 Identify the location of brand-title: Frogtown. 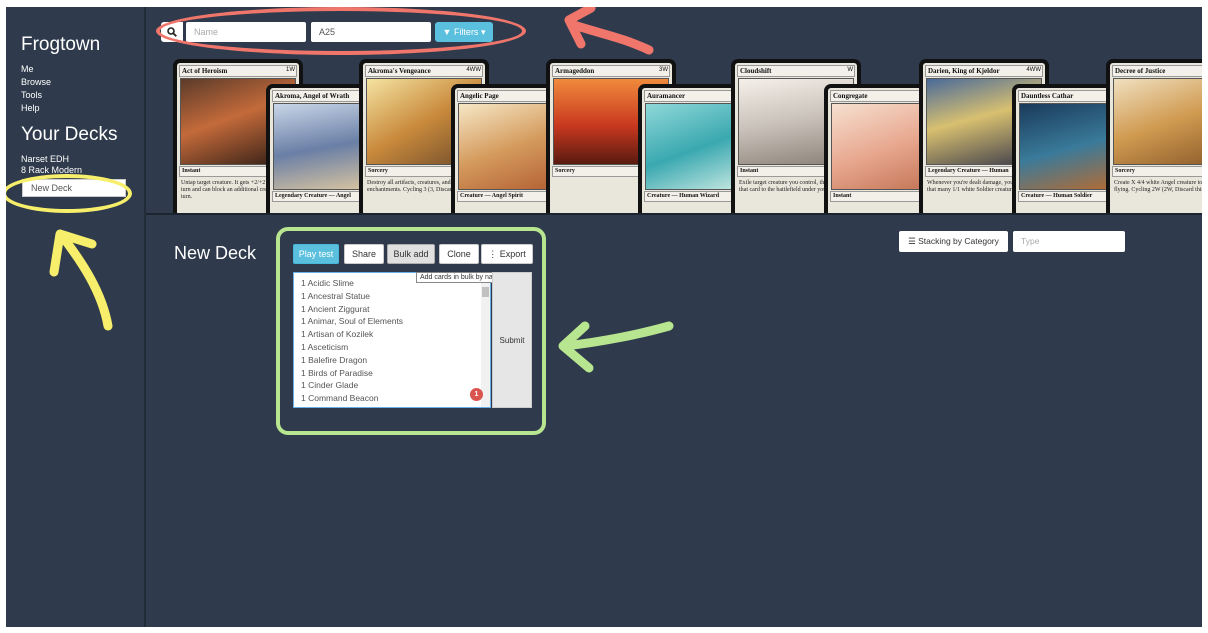
(60, 45).